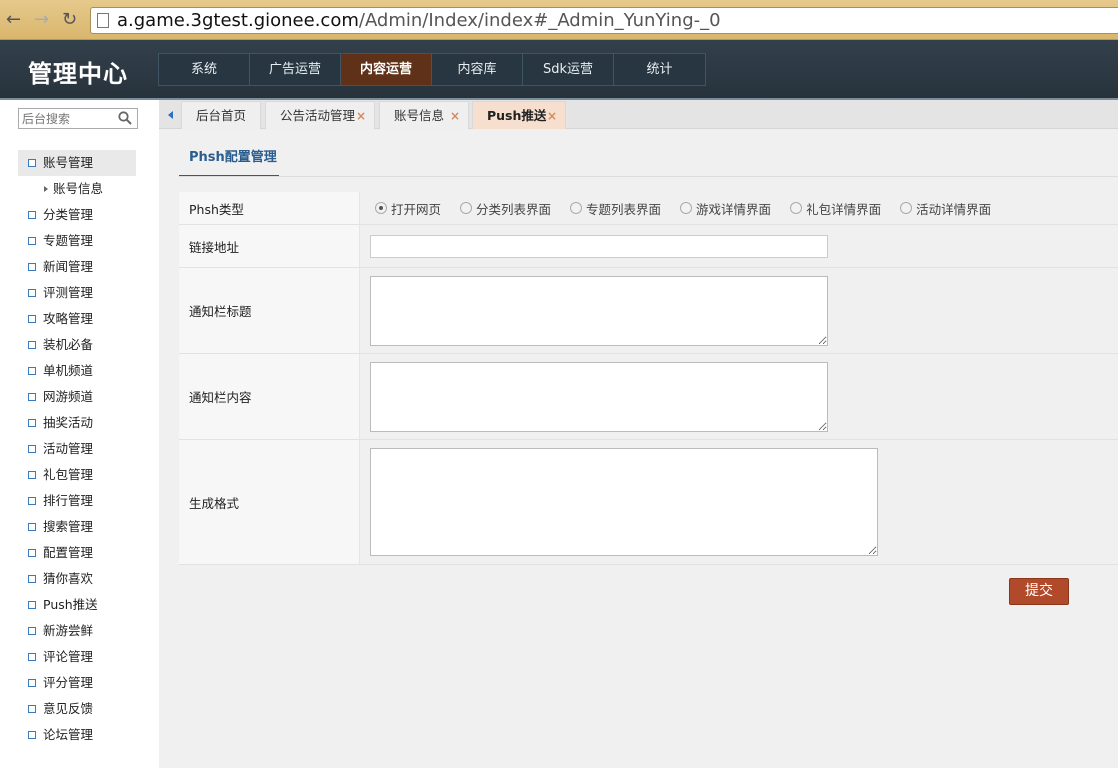 Image resolution: width=1118 pixels, height=768 pixels. I want to click on tab-label: 公告活动管理, so click(318, 115).